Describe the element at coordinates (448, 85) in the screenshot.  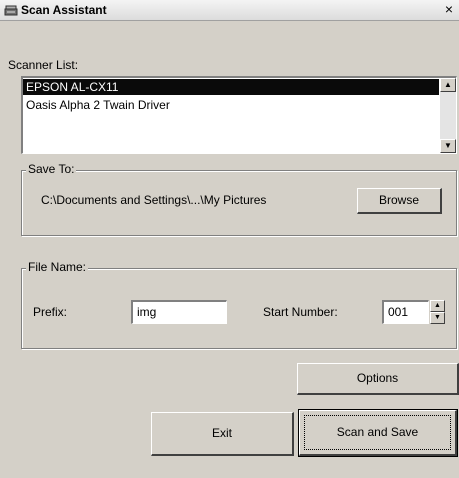
I see `scroll-up-arrow-icon: ▲` at that location.